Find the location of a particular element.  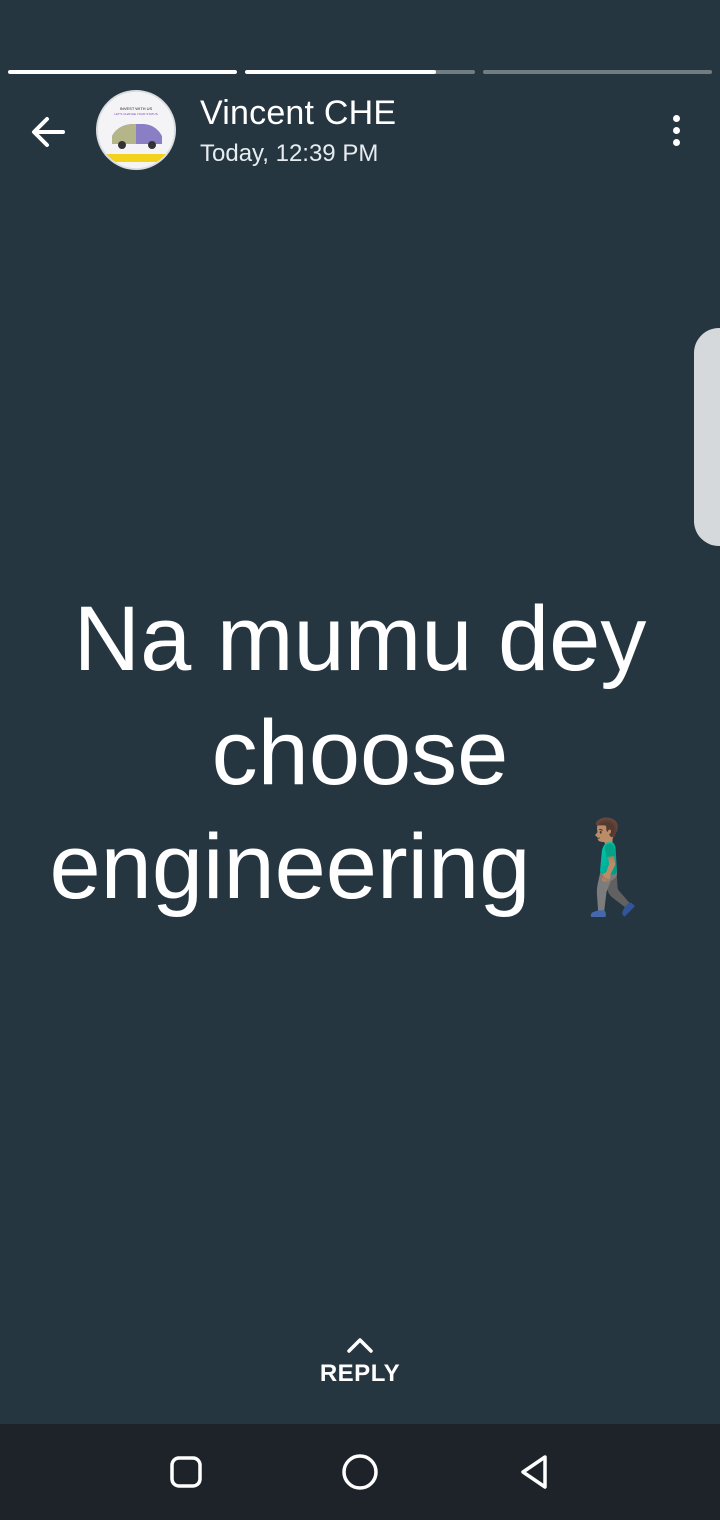

story-progress is located at coordinates (360, 72).